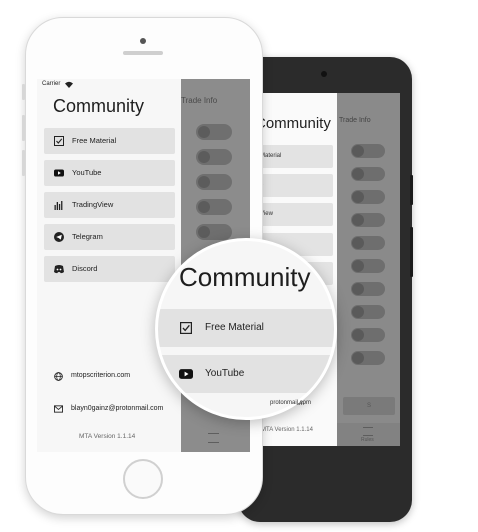 This screenshot has height=532, width=478. I want to click on tradingview-icon, so click(58, 205).